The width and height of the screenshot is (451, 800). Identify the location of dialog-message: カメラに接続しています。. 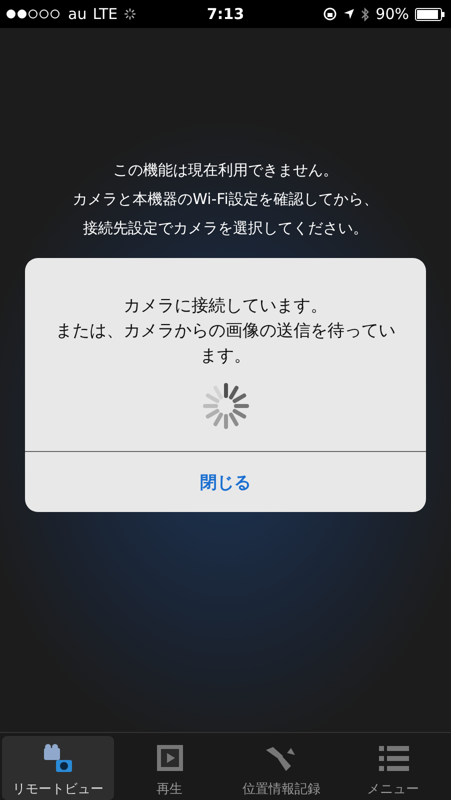
(226, 306).